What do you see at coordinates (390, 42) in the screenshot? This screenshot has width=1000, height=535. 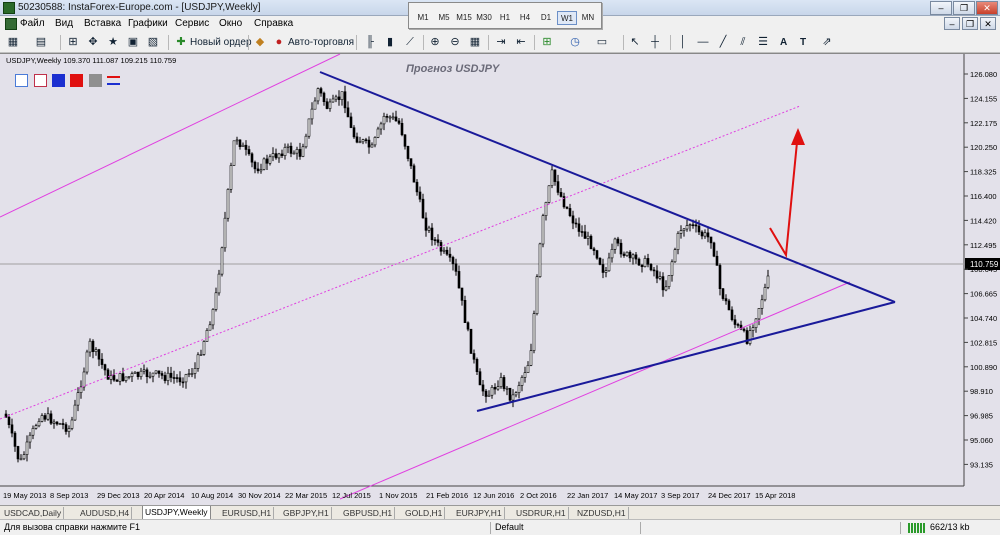 I see `candlestick-icon: ▮` at bounding box center [390, 42].